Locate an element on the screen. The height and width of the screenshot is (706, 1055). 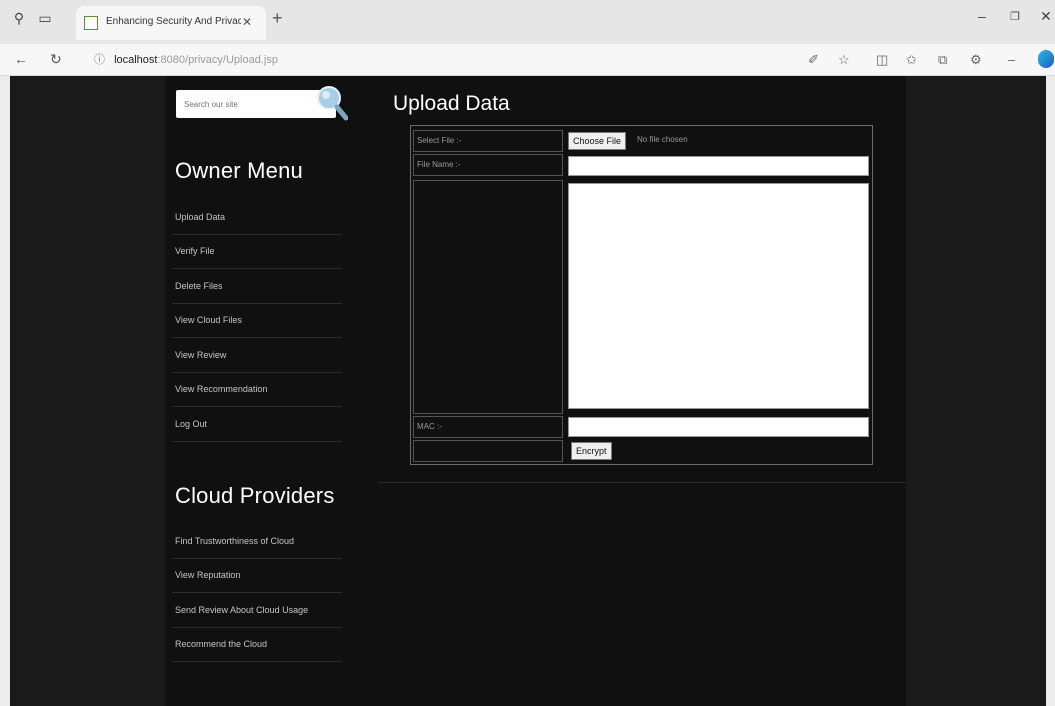
url-host: localhost is located at coordinates (136, 60).